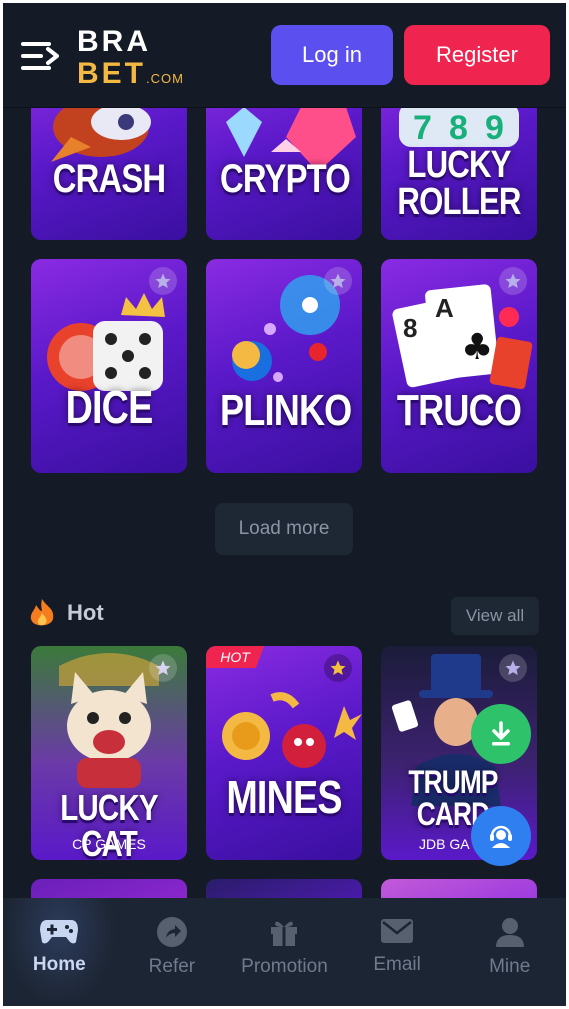  I want to click on game-title: CRASH, so click(109, 179).